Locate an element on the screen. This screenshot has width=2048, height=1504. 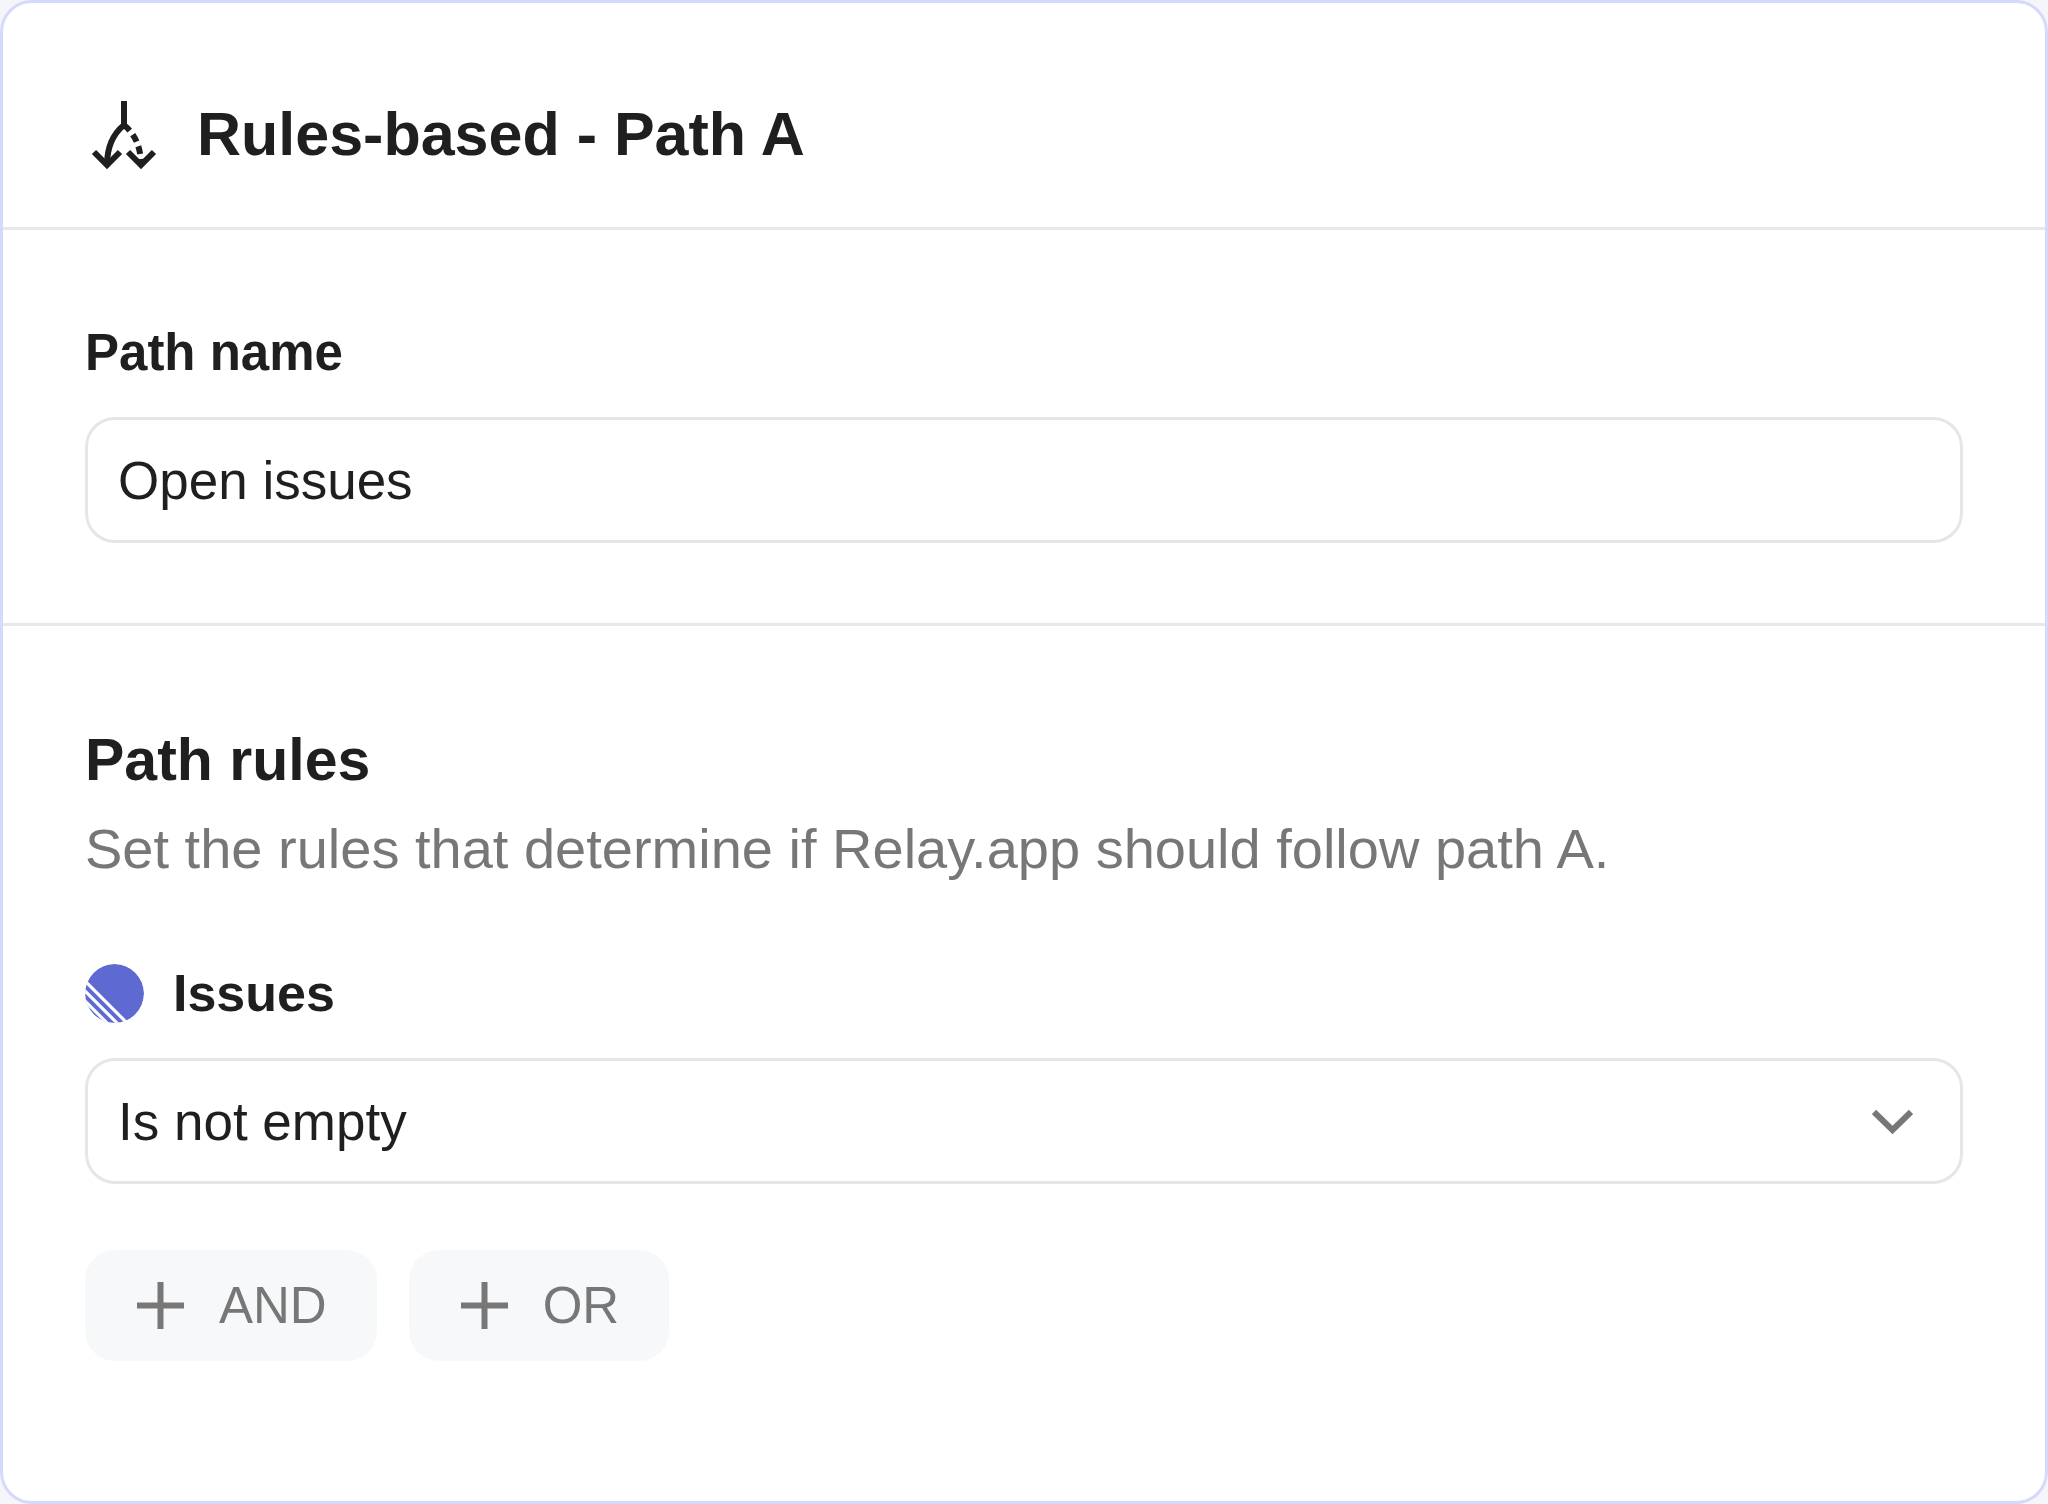
add-condition-button: OR is located at coordinates (539, 1305).